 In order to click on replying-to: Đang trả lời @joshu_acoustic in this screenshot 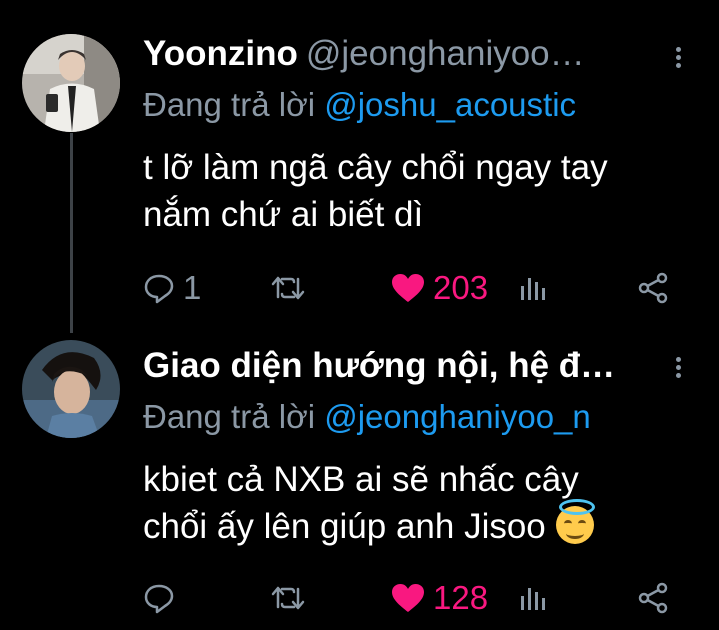, I will do `click(359, 105)`.